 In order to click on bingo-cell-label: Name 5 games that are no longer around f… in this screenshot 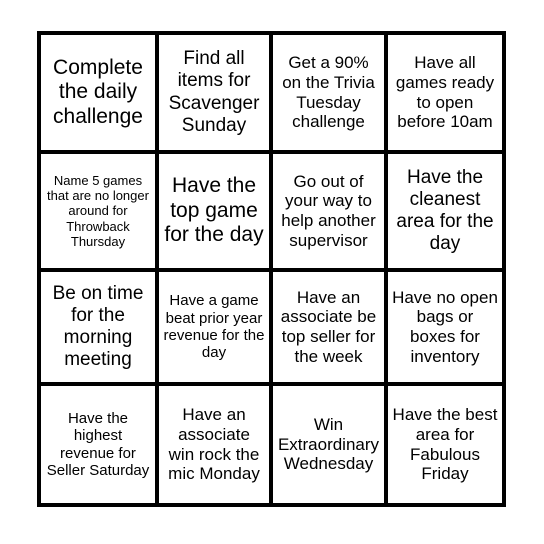, I will do `click(98, 211)`.